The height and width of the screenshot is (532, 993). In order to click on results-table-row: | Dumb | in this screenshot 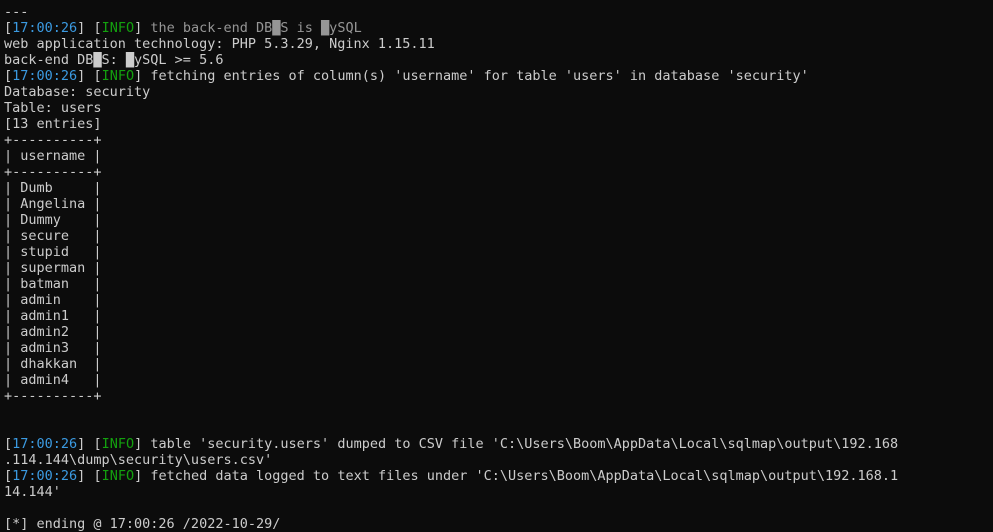, I will do `click(53, 188)`.